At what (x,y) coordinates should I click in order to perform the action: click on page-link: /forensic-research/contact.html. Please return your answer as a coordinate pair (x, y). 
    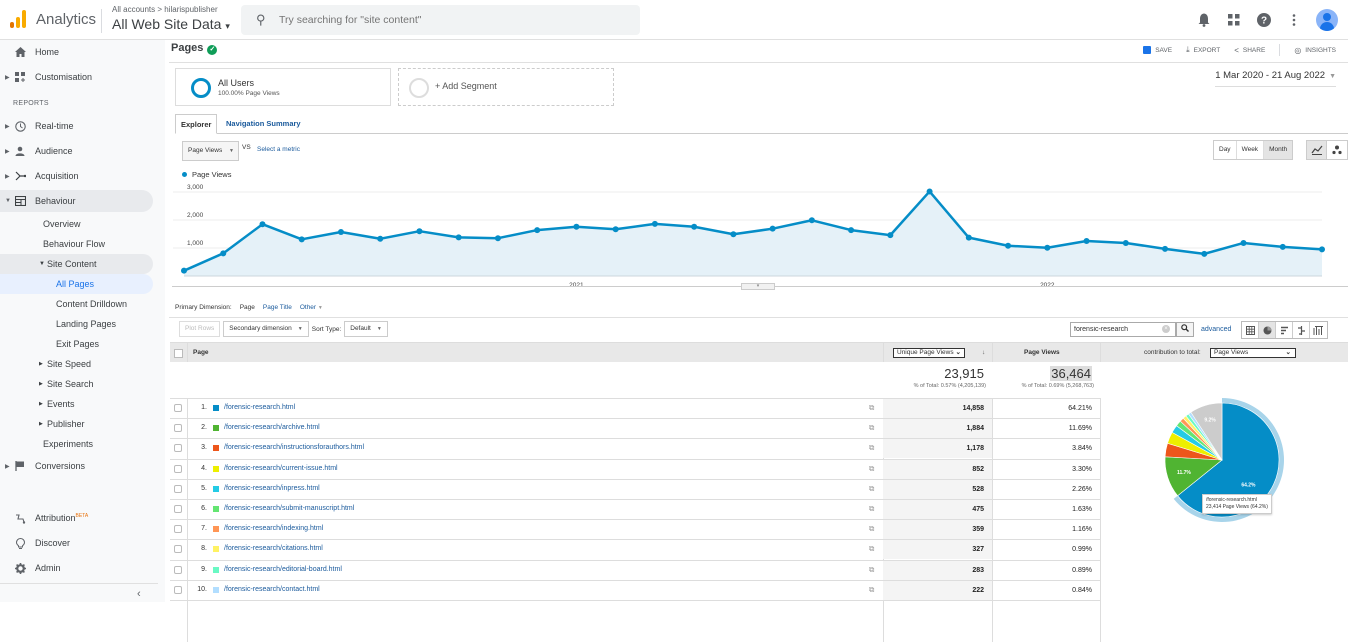
    Looking at the image, I should click on (272, 589).